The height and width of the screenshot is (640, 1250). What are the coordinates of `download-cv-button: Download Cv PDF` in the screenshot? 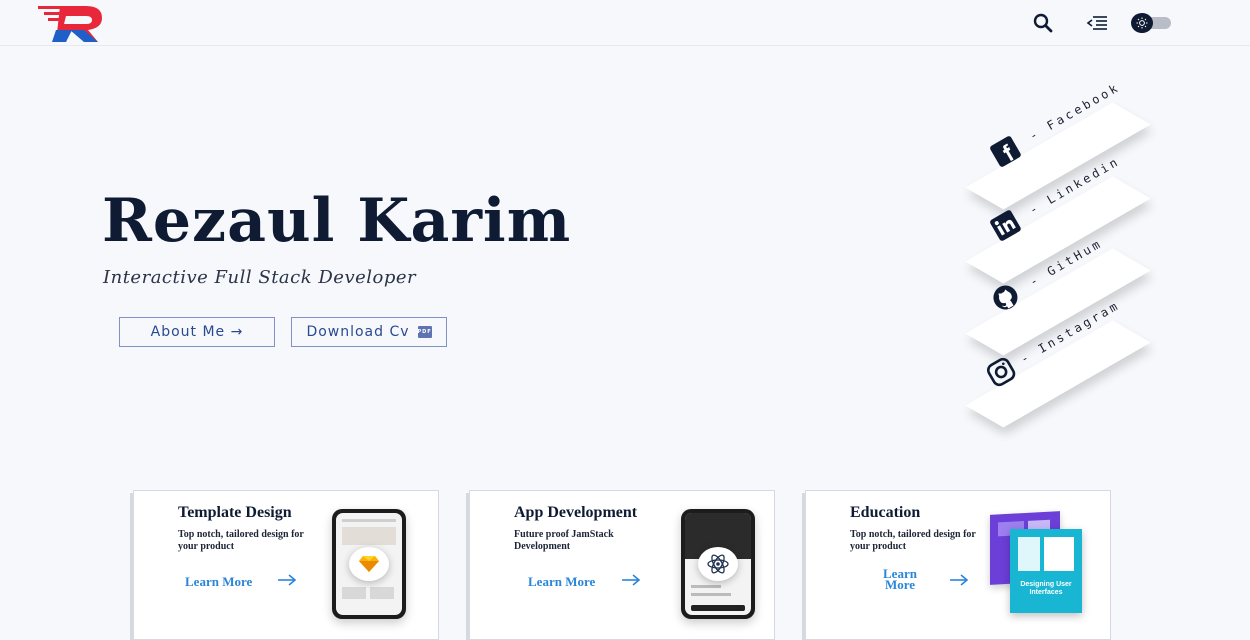 It's located at (369, 332).